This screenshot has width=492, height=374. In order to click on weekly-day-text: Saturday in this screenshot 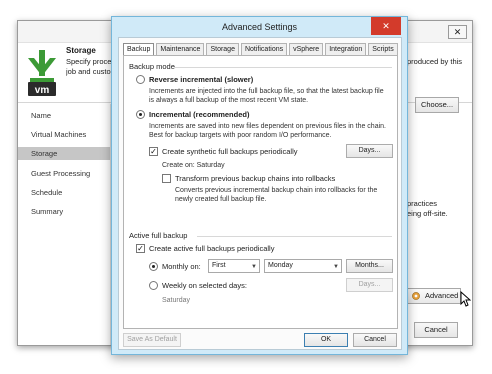, I will do `click(176, 300)`.